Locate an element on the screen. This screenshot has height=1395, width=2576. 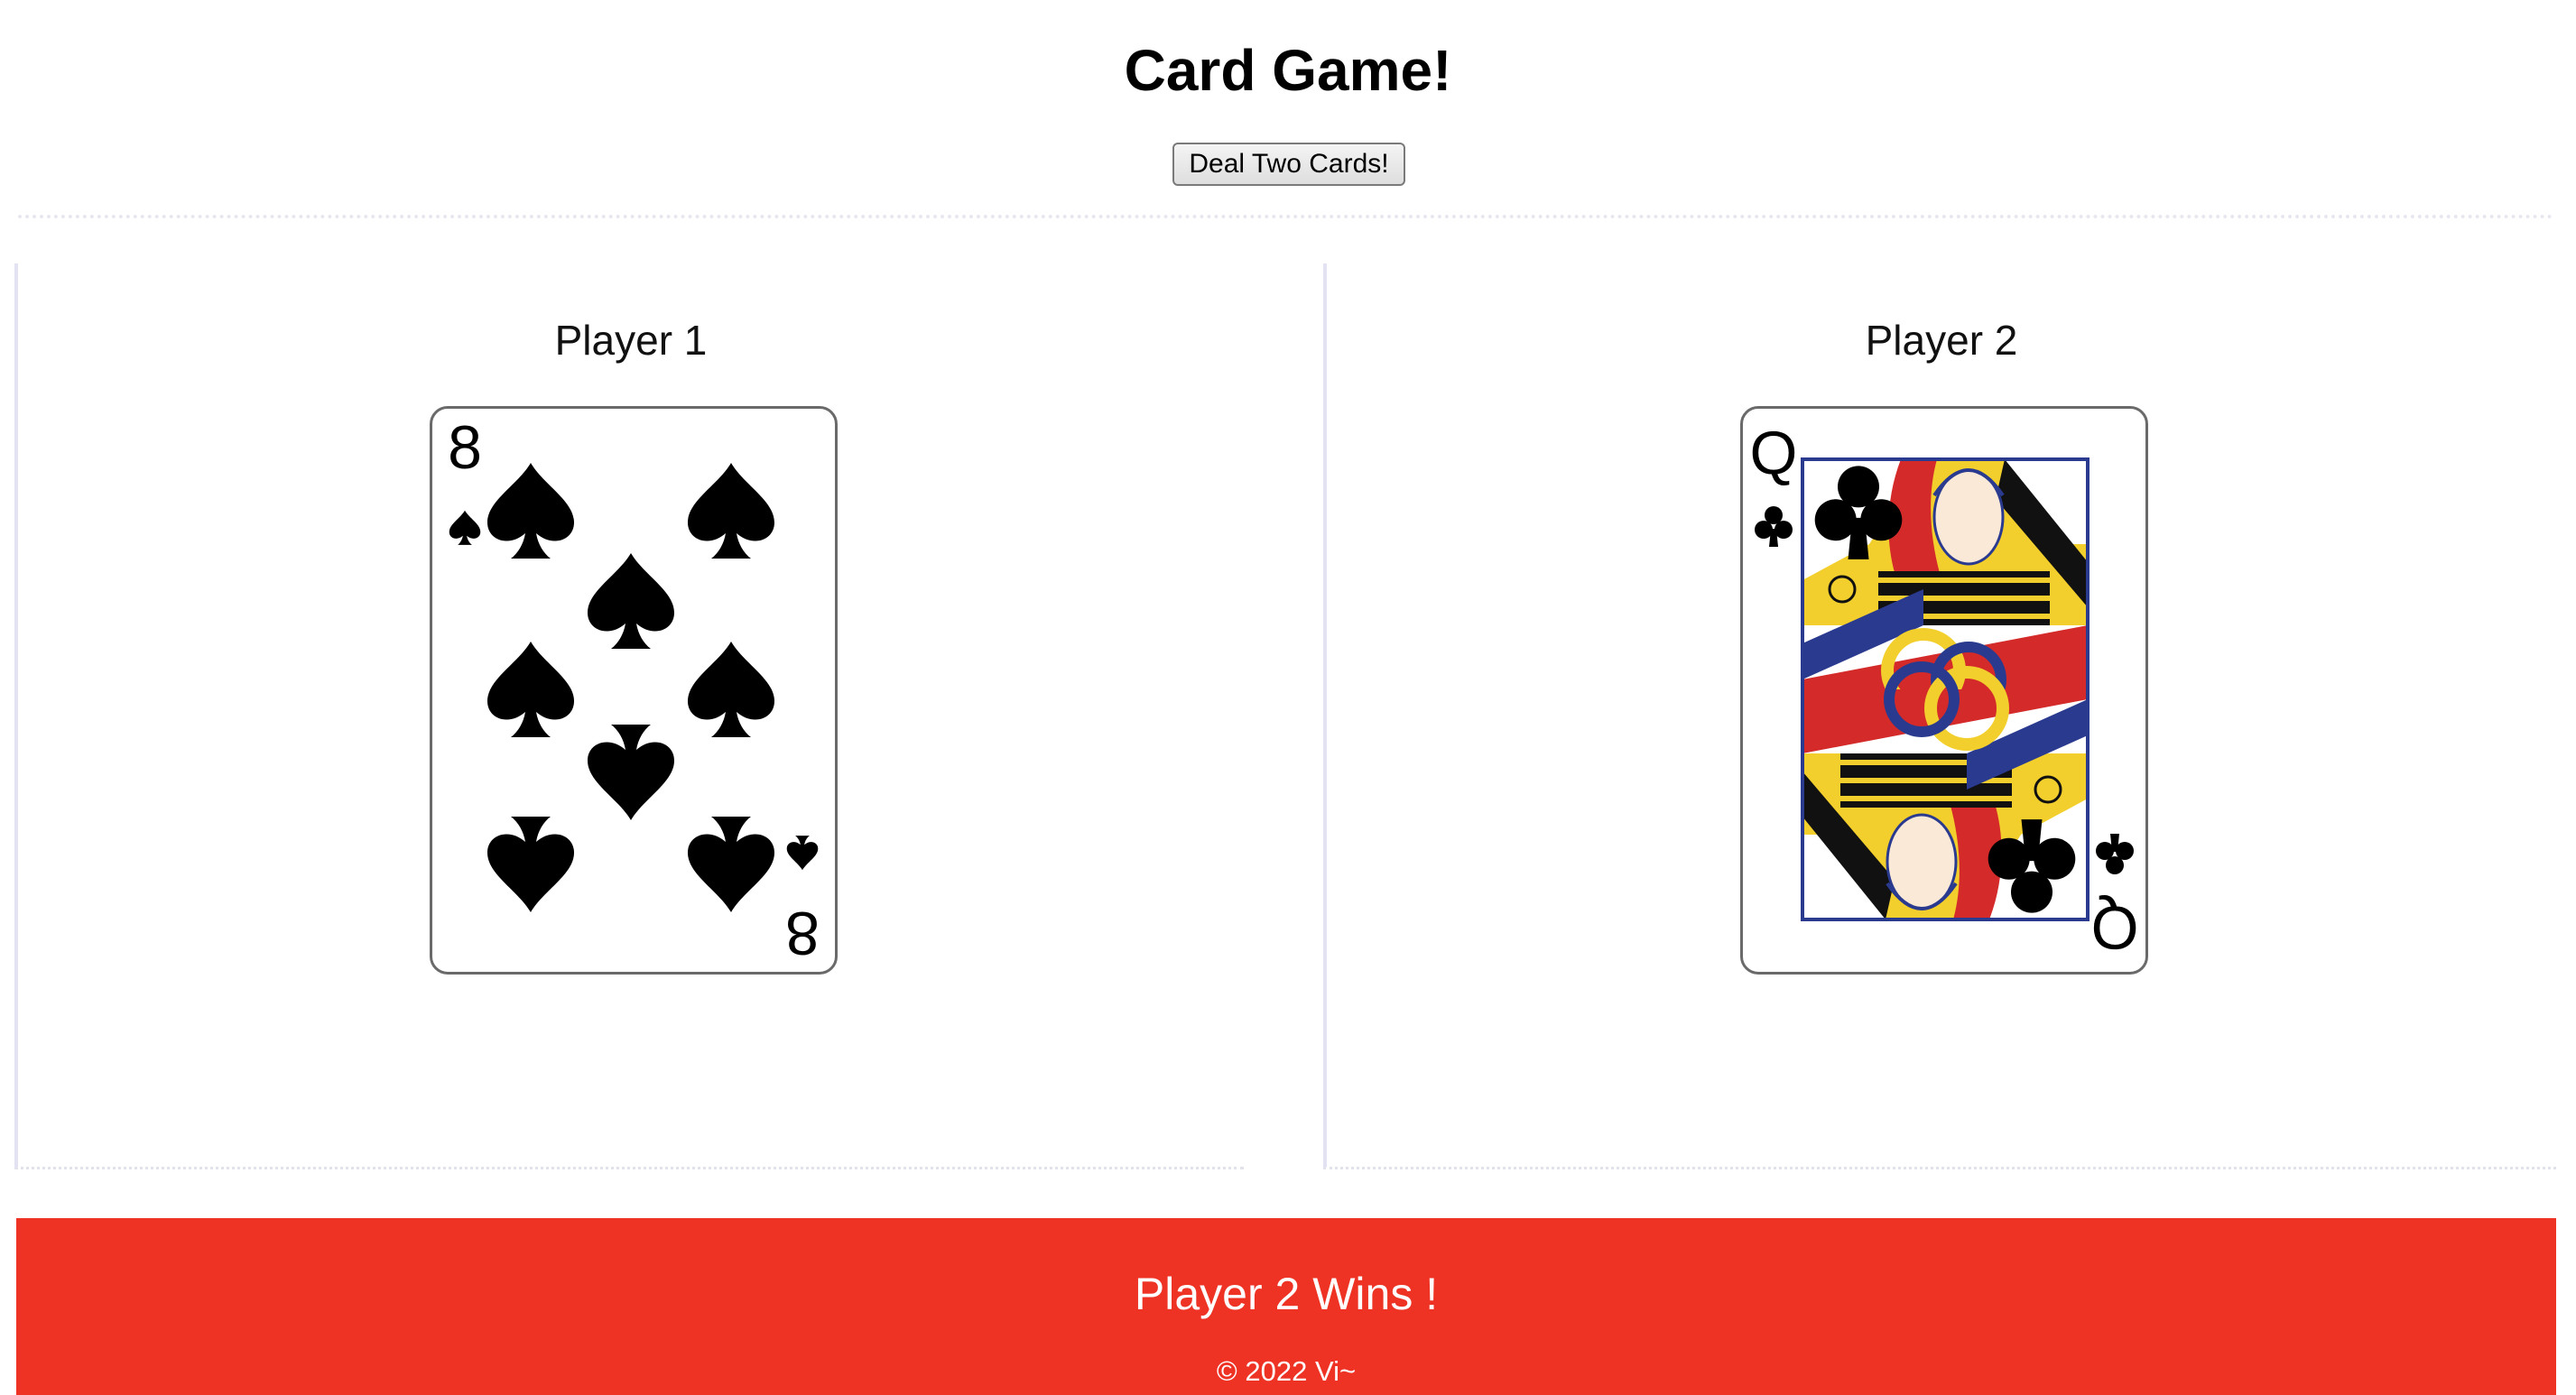
header-divider is located at coordinates (1286, 217).